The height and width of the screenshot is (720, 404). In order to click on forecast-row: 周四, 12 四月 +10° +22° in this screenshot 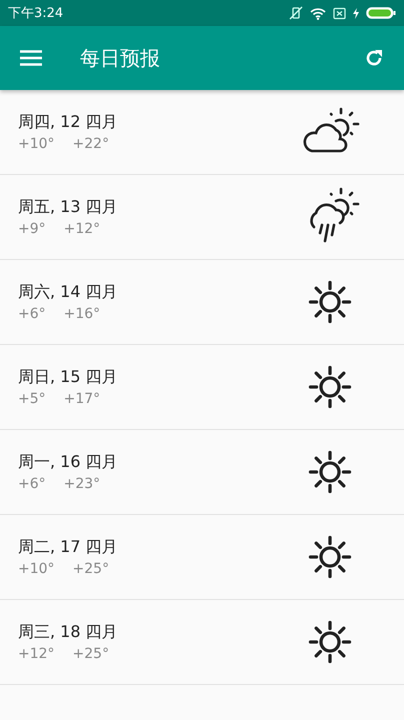, I will do `click(202, 132)`.